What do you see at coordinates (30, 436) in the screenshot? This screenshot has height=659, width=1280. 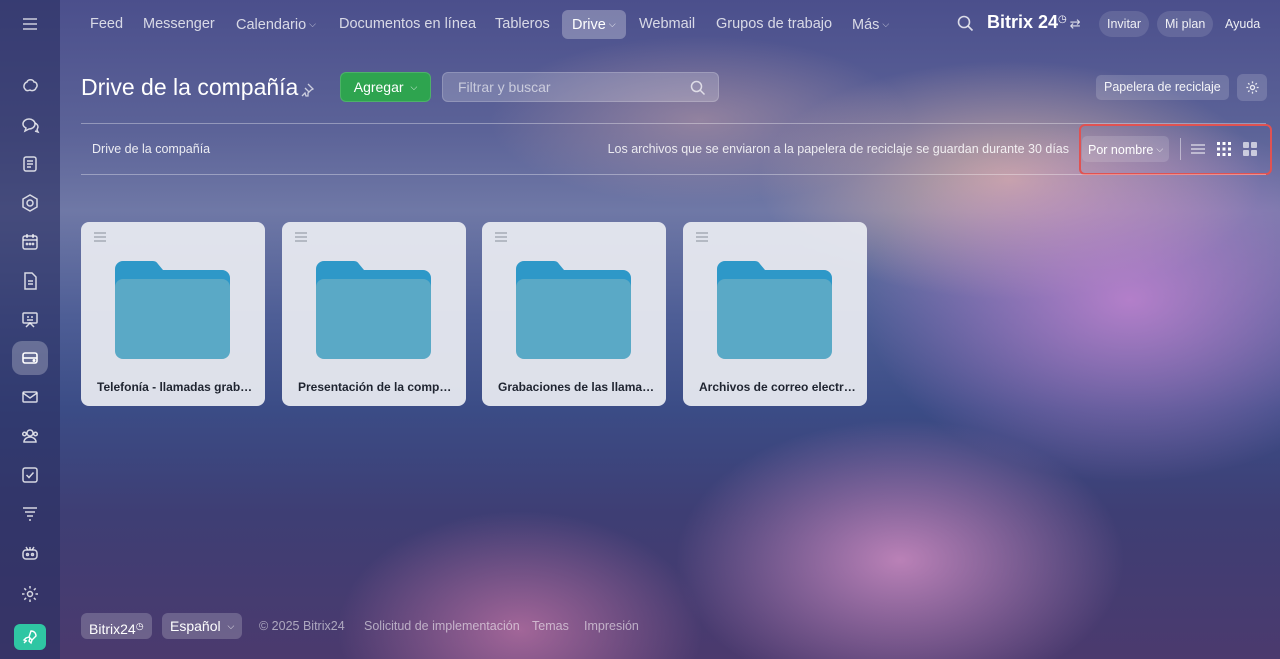 I see `groups-icon` at bounding box center [30, 436].